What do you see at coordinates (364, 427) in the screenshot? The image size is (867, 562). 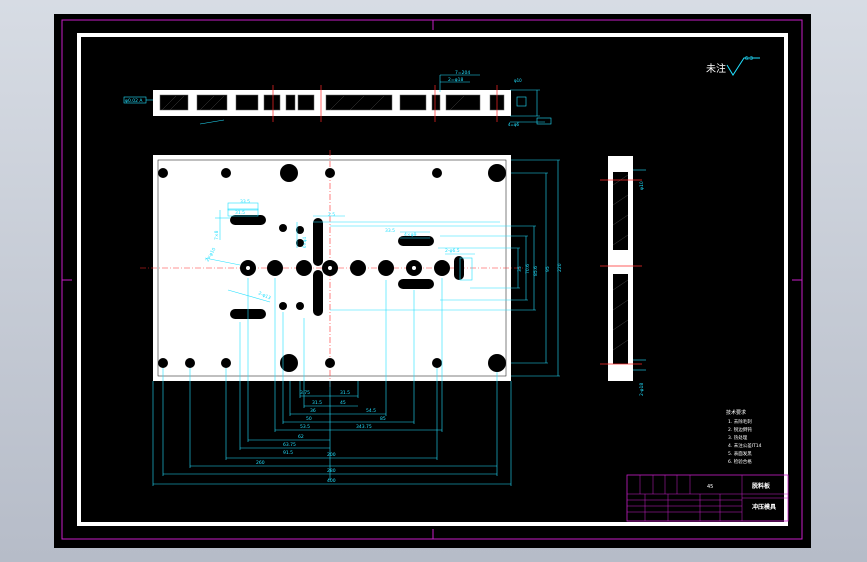 I see `bottom-dim-11: 343.75` at bounding box center [364, 427].